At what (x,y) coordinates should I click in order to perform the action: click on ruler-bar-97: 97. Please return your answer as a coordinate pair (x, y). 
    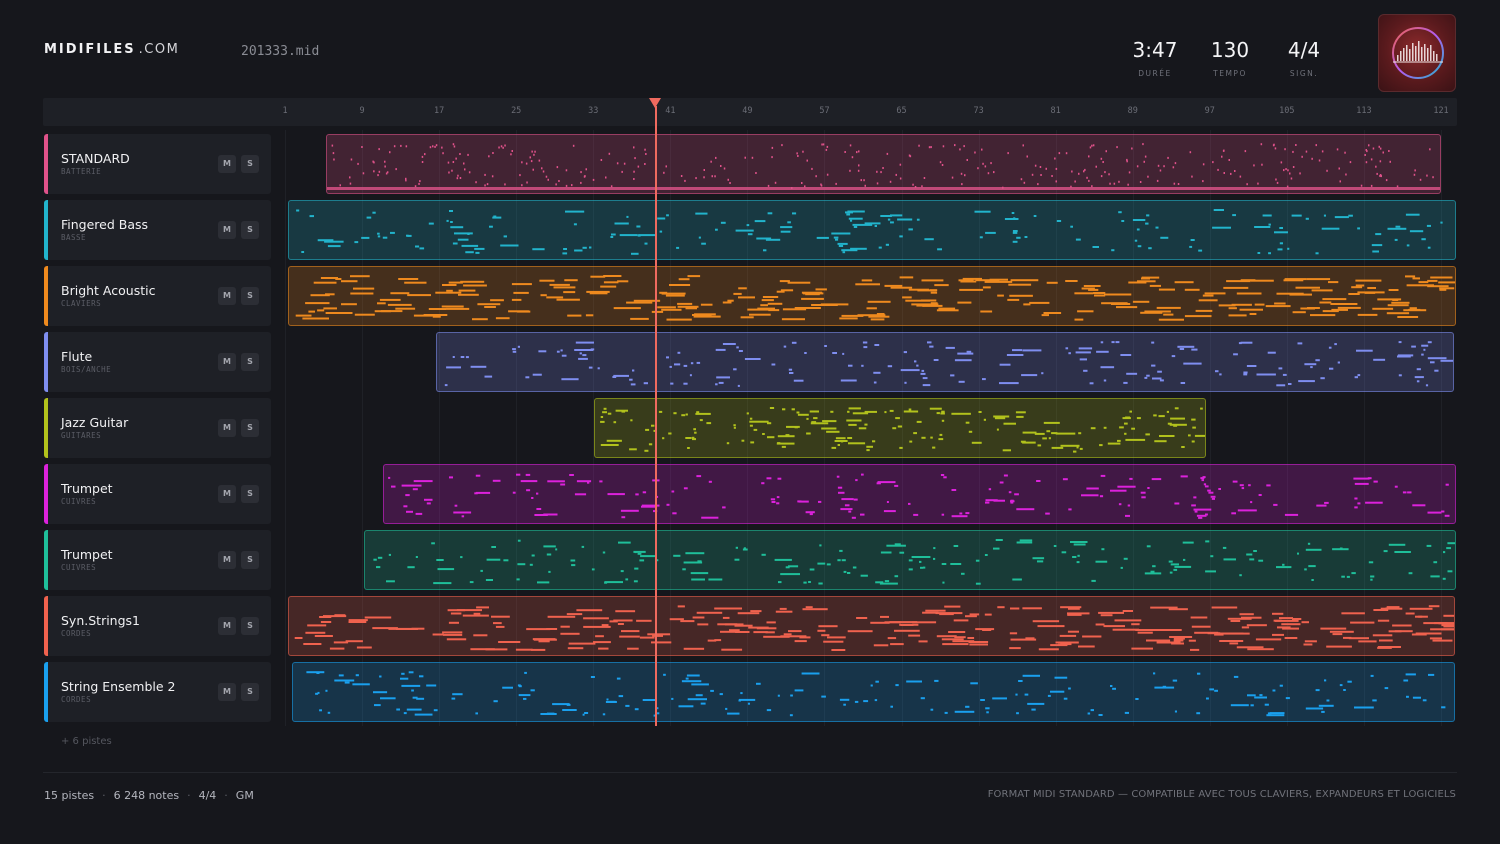
    Looking at the image, I should click on (1209, 111).